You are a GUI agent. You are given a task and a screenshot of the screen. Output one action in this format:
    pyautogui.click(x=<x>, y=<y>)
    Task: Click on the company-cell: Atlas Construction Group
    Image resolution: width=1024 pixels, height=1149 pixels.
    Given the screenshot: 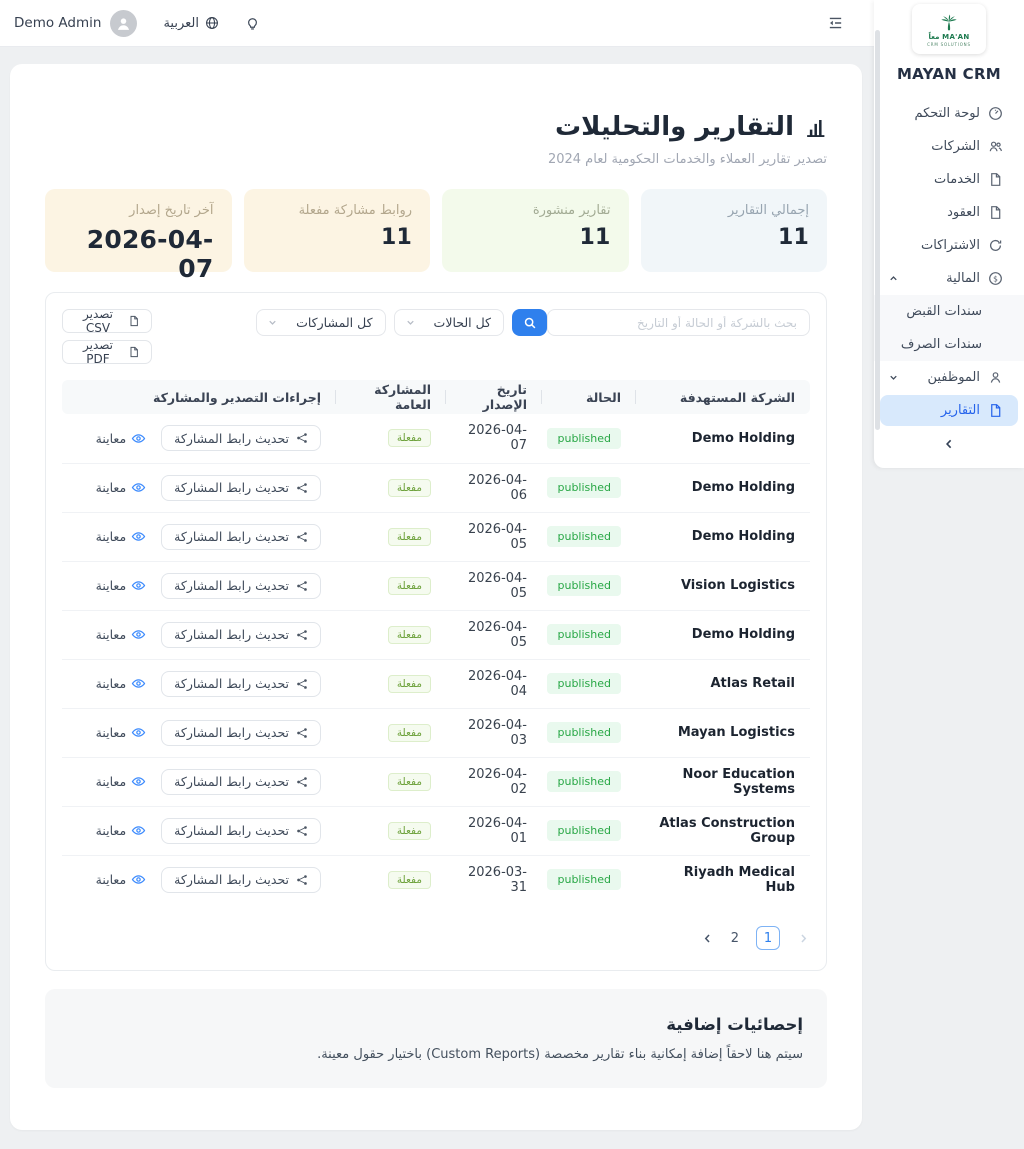 What is the action you would take?
    pyautogui.click(x=723, y=830)
    